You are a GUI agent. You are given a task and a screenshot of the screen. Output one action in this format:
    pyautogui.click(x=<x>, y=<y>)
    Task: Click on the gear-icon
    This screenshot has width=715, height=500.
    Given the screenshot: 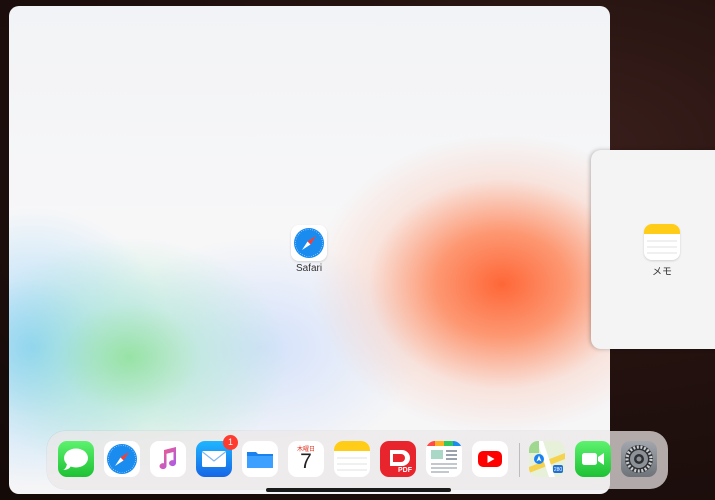 What is the action you would take?
    pyautogui.click(x=639, y=459)
    